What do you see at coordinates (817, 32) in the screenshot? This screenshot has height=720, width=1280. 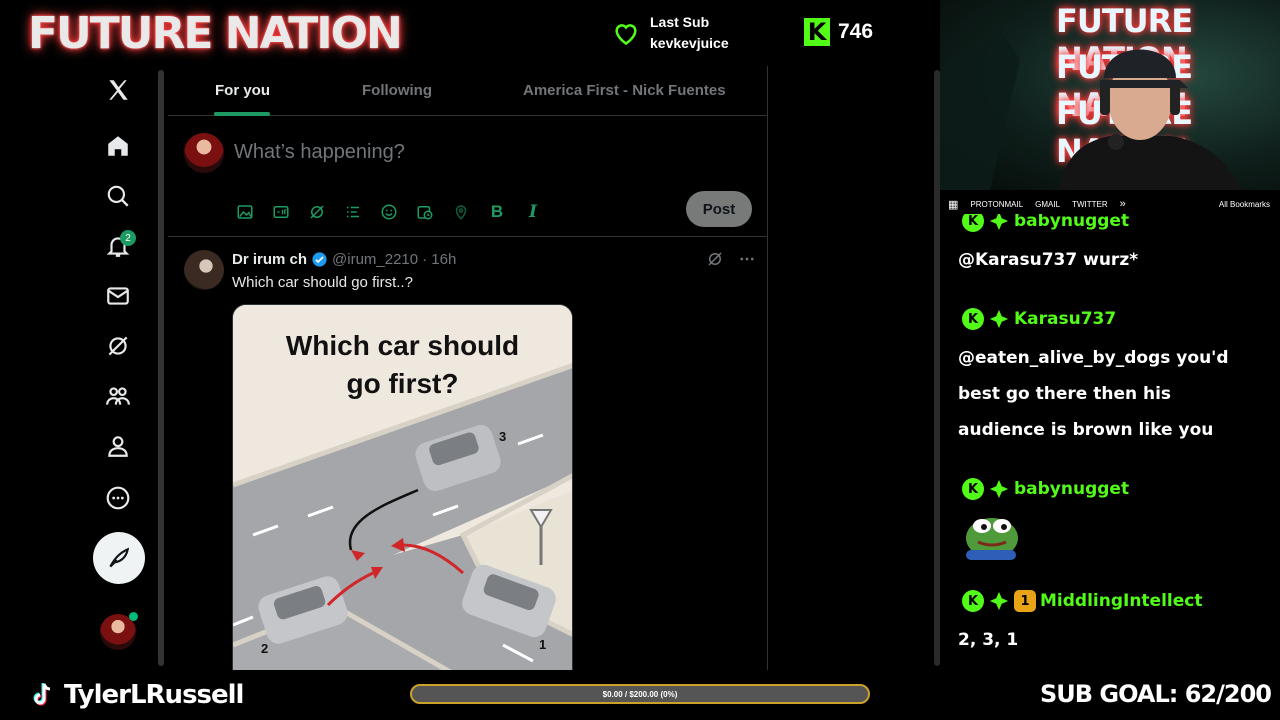 I see `kick-logo-icon: K` at bounding box center [817, 32].